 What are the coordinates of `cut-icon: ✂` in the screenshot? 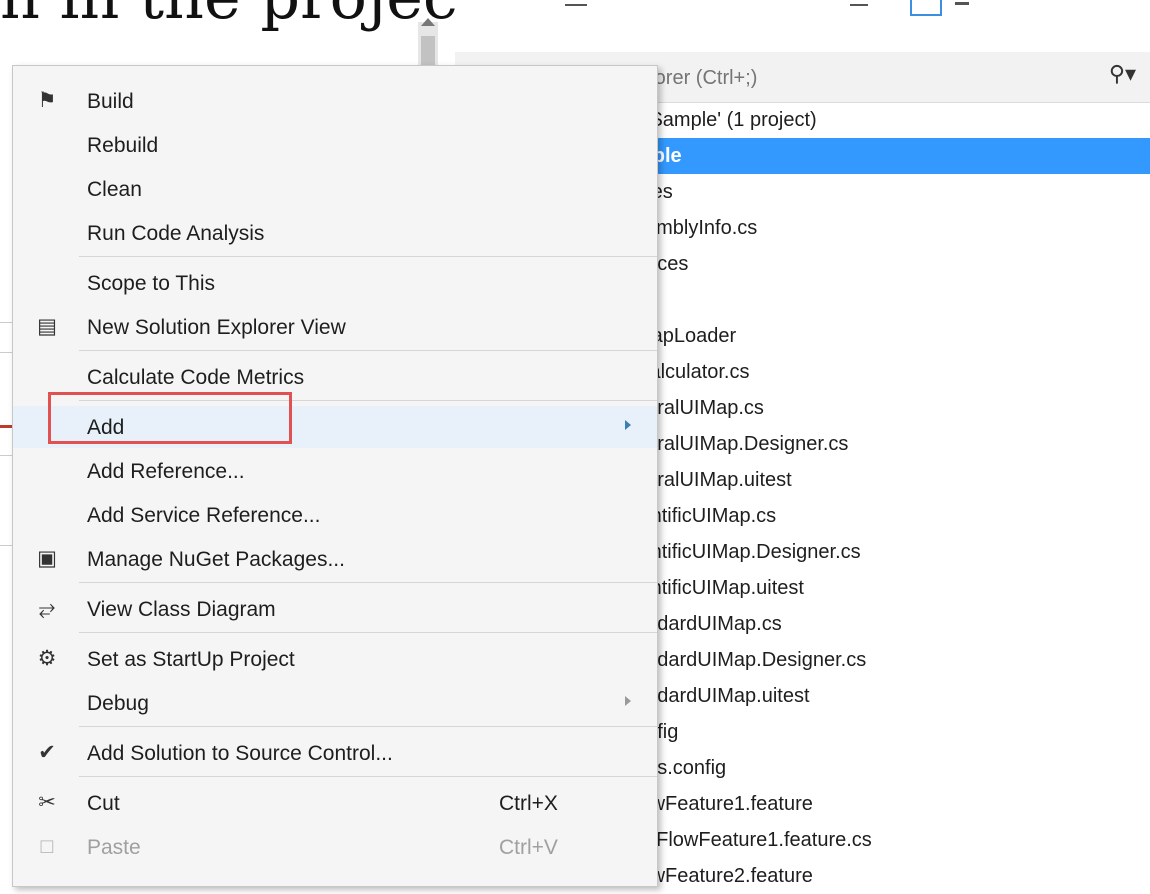 It's located at (47, 802).